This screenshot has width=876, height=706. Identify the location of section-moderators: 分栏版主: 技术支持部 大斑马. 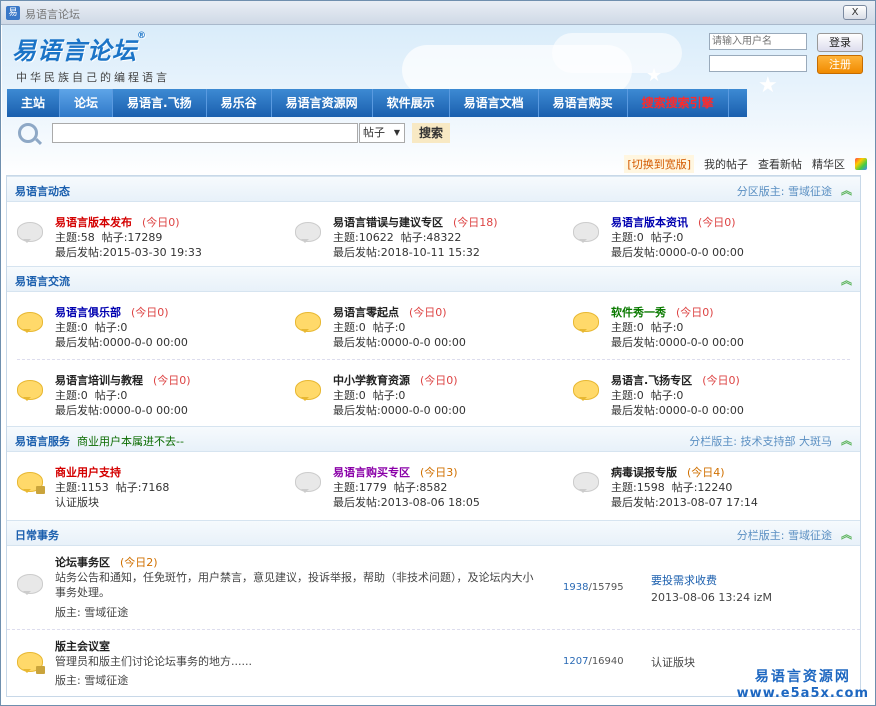
(760, 441).